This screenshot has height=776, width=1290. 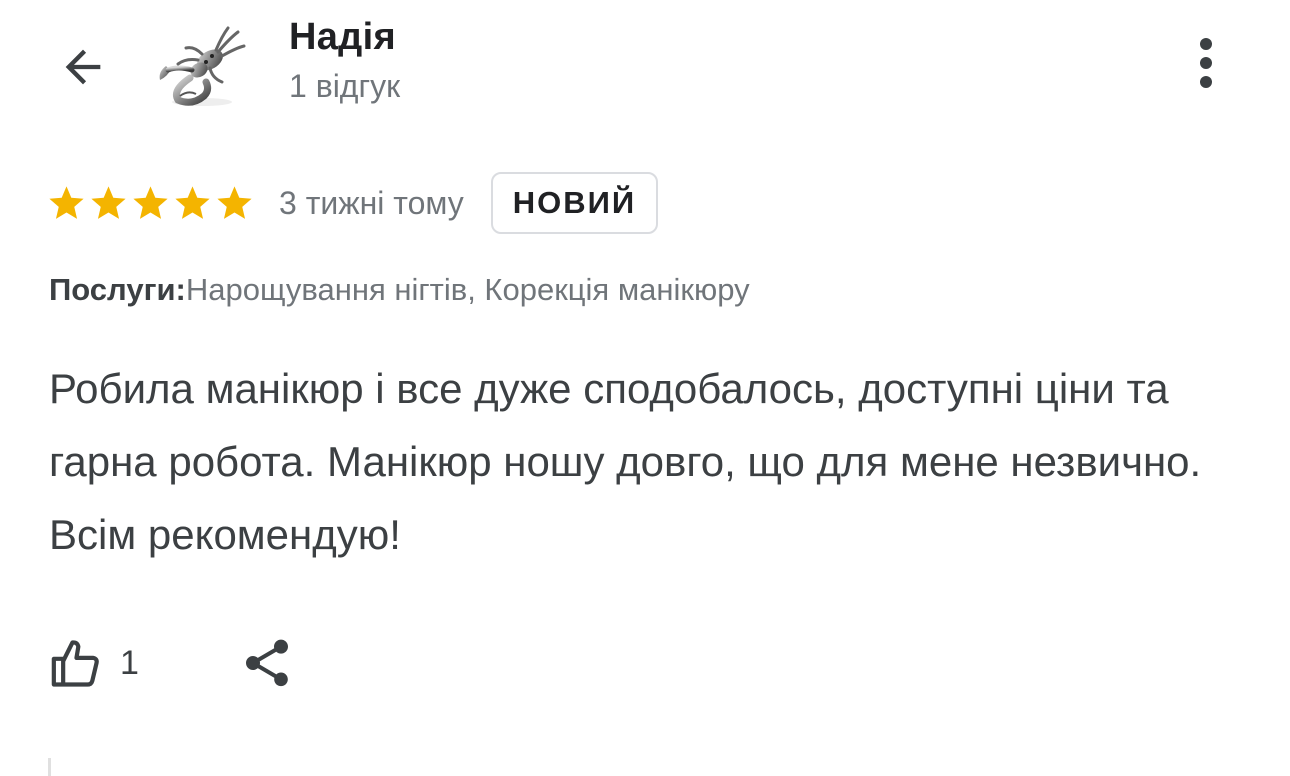 I want to click on like-button: 1, so click(x=93, y=663).